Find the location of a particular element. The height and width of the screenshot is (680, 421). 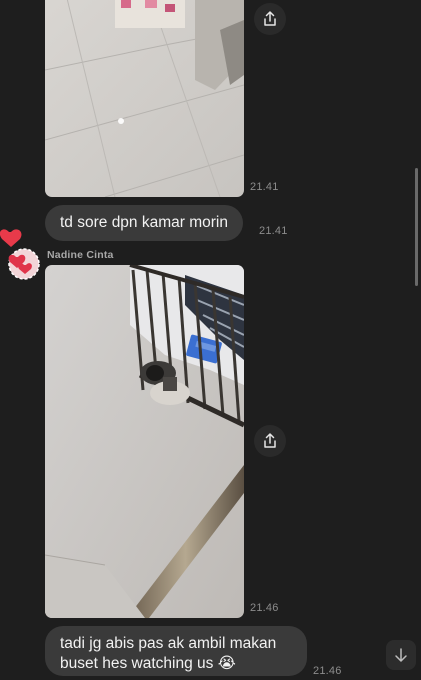

scroll-to-bottom-button is located at coordinates (401, 655).